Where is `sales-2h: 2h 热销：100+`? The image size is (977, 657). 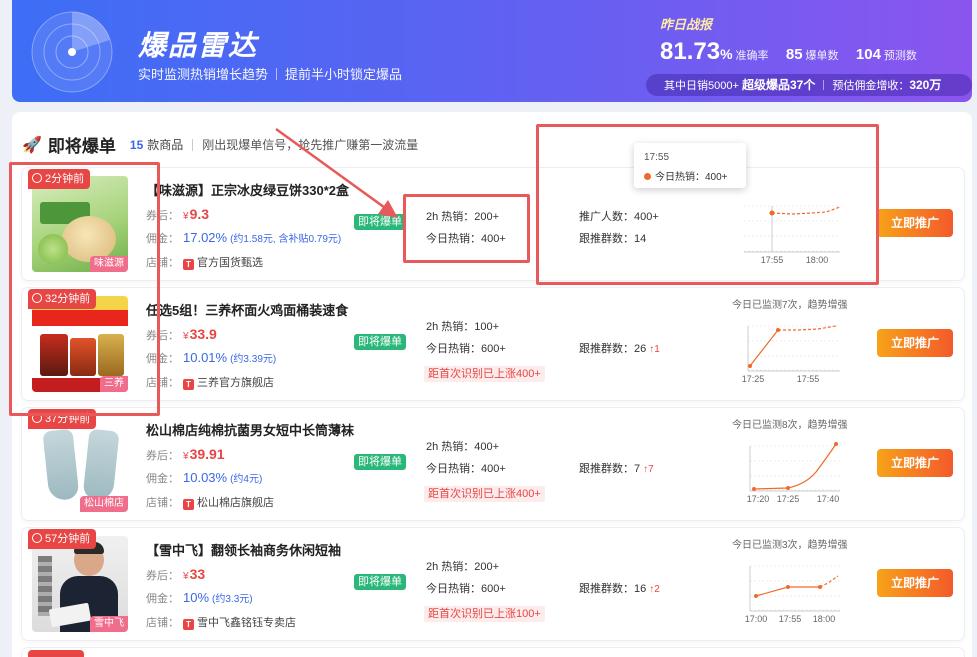
sales-2h: 2h 热销：100+ is located at coordinates (462, 326).